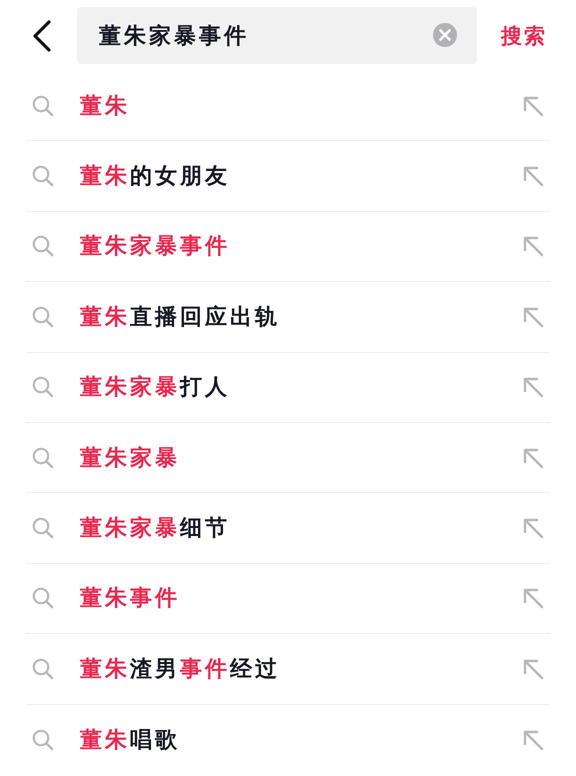 The image size is (576, 776). What do you see at coordinates (301, 387) in the screenshot?
I see `suggestion-text: 董朱家暴打人` at bounding box center [301, 387].